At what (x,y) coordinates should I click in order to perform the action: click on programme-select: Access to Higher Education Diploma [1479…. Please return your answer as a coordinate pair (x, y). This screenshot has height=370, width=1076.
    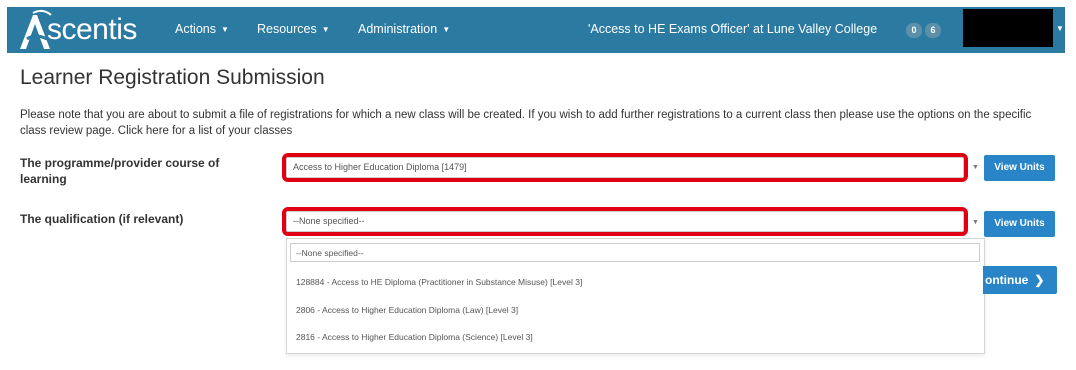
    Looking at the image, I should click on (625, 167).